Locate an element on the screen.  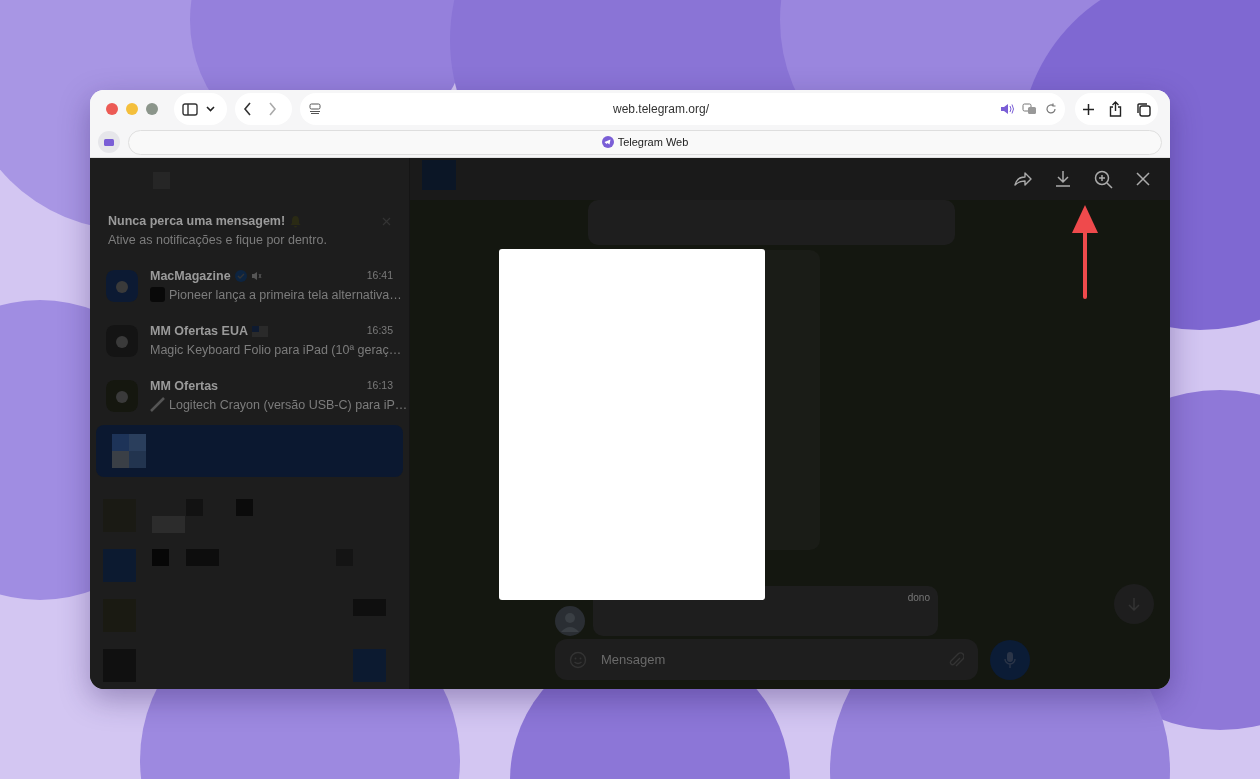
chat-name: MM Ofertas is located at coordinates (184, 386).